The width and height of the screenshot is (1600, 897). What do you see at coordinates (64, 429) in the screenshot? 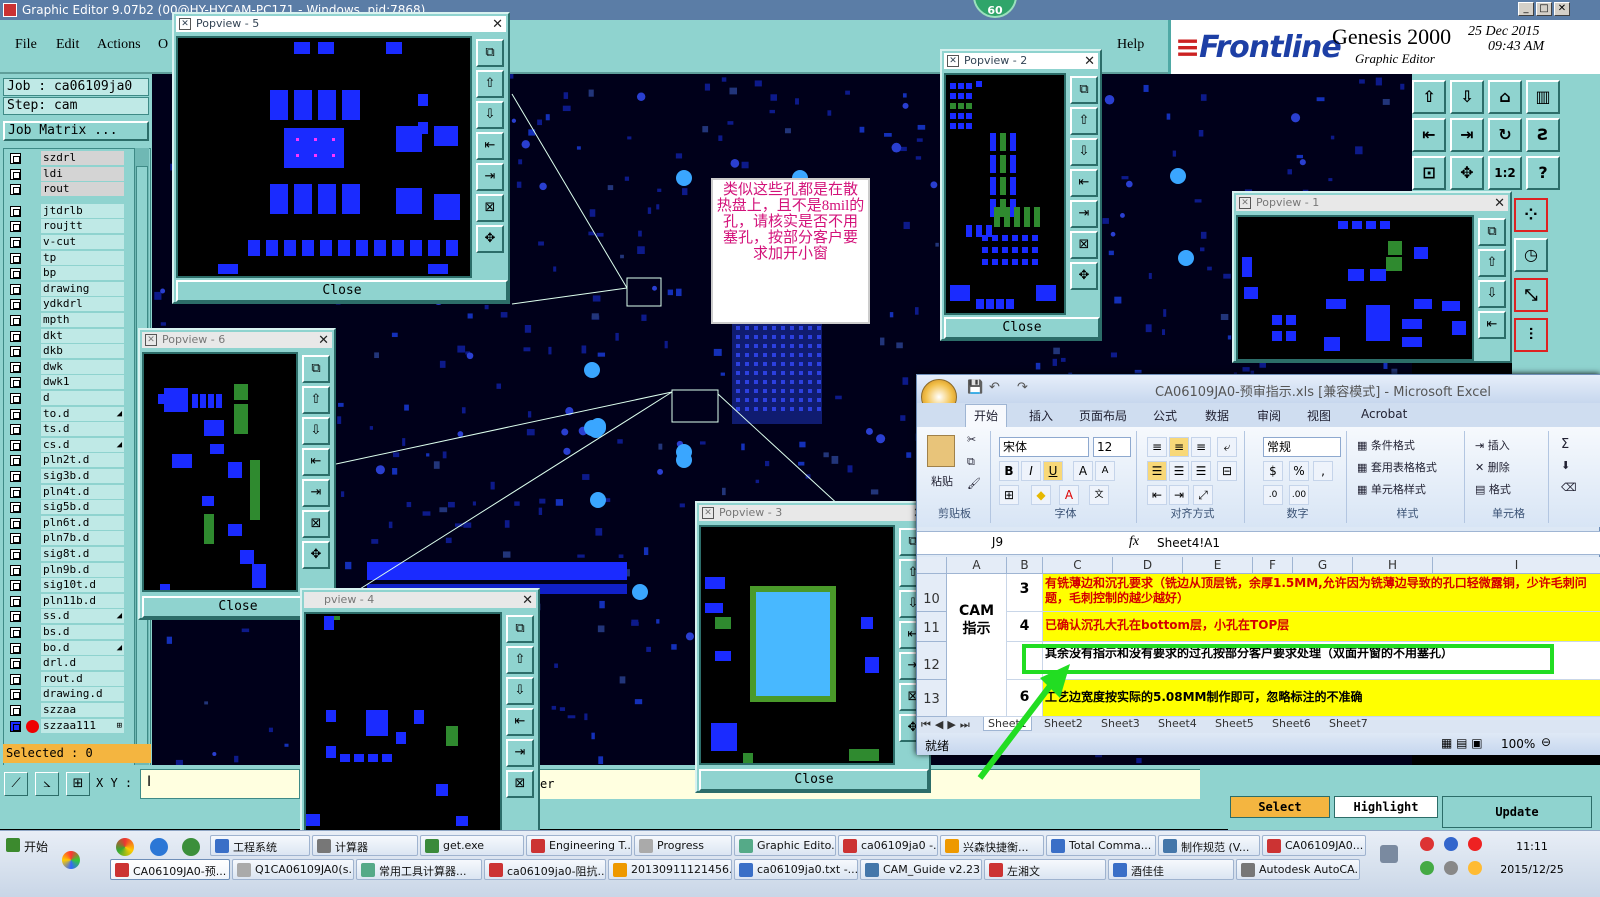
I see `layer-row-ts.d: ts.d` at bounding box center [64, 429].